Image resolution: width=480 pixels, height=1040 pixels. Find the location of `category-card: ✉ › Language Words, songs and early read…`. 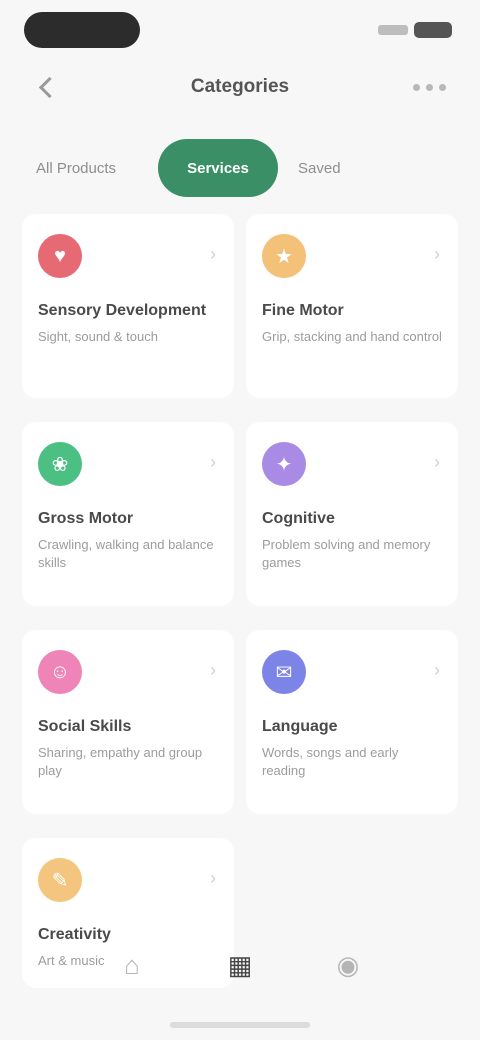

category-card: ✉ › Language Words, songs and early read… is located at coordinates (352, 722).